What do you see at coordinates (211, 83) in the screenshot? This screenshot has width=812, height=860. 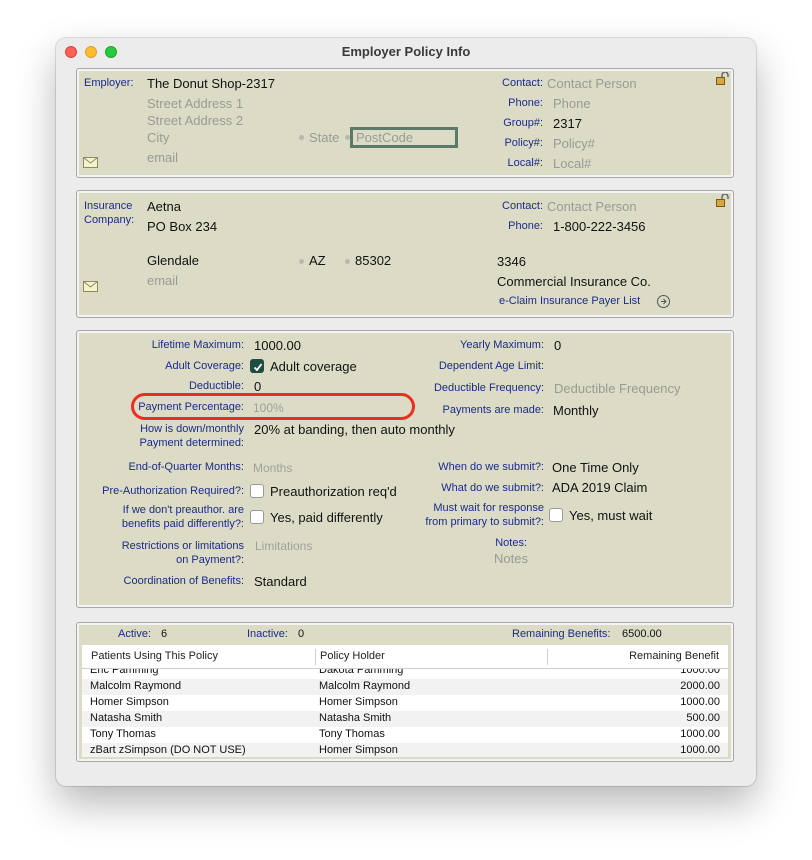 I see `employer-name: The Donut Shop-2317` at bounding box center [211, 83].